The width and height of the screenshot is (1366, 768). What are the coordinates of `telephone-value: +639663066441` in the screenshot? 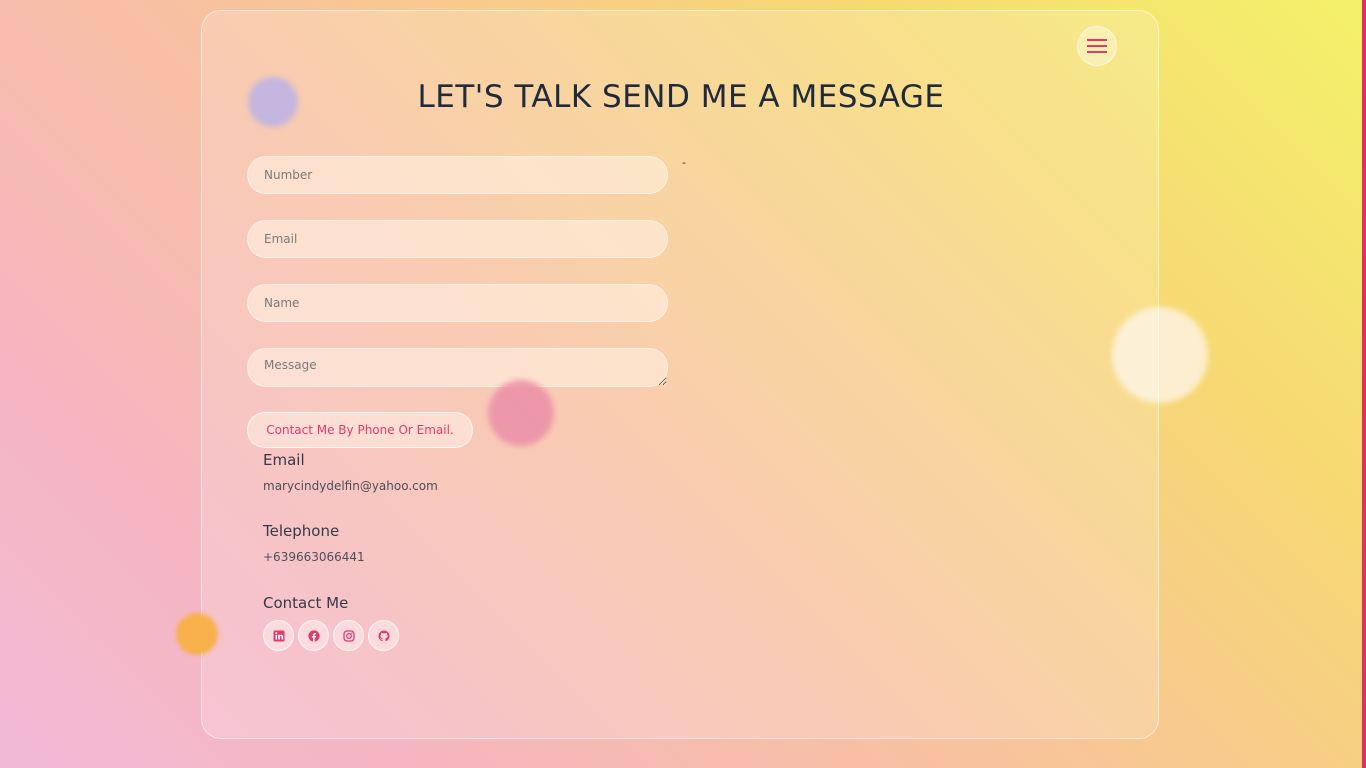 It's located at (314, 557).